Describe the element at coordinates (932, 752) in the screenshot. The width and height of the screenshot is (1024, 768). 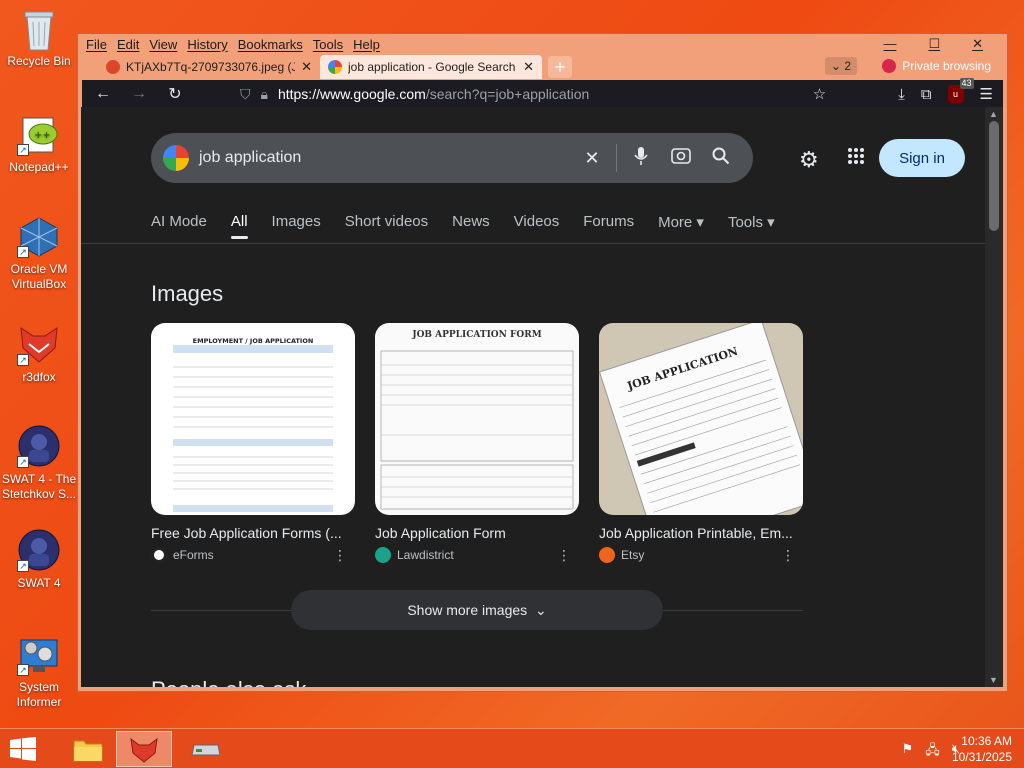
I see `network-icon: 🖧︎` at that location.